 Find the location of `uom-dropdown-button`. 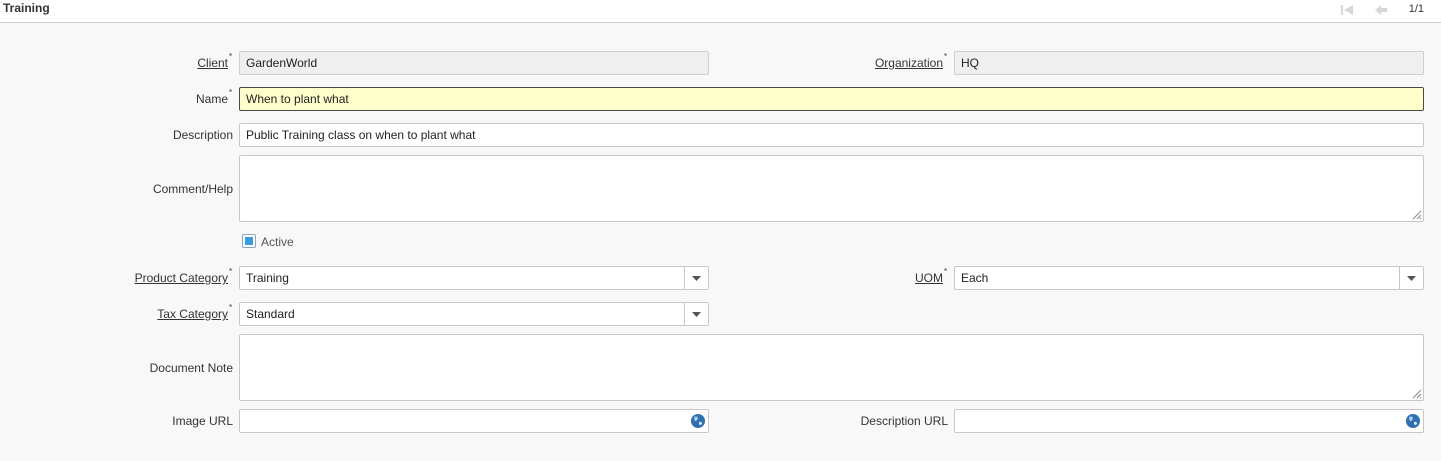

uom-dropdown-button is located at coordinates (1411, 278).